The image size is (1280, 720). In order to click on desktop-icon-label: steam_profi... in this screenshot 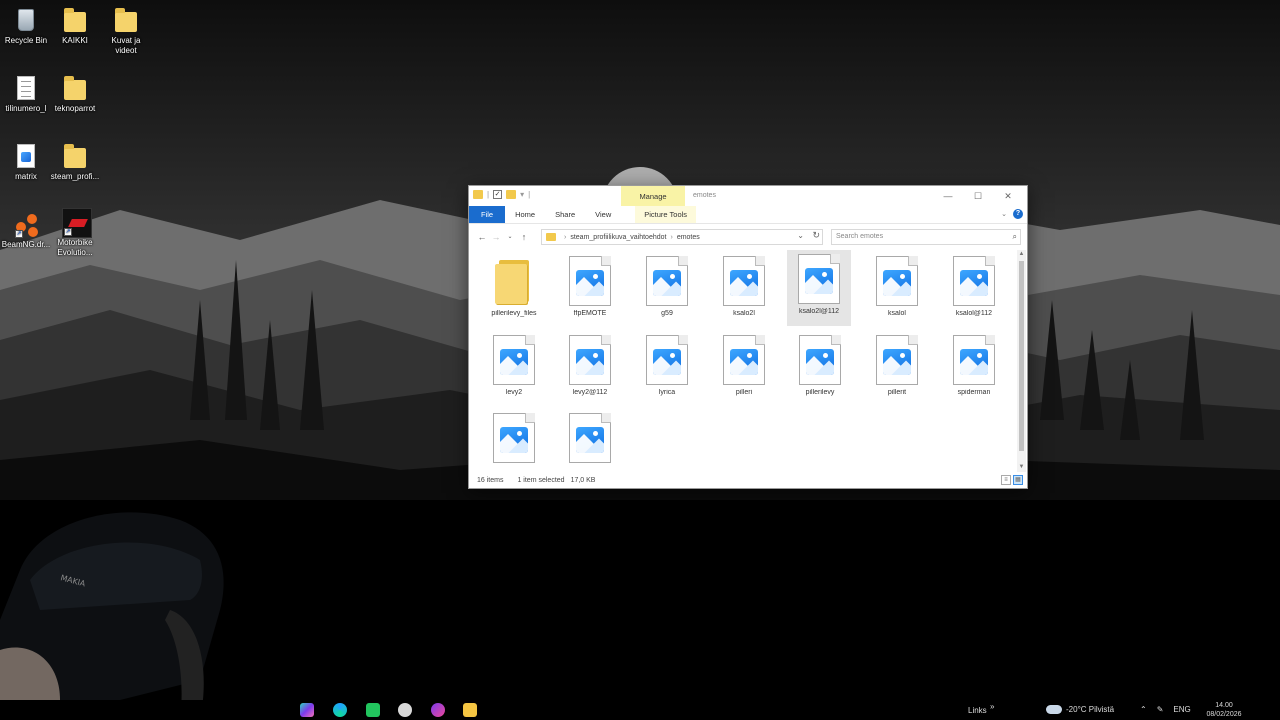, I will do `click(75, 176)`.